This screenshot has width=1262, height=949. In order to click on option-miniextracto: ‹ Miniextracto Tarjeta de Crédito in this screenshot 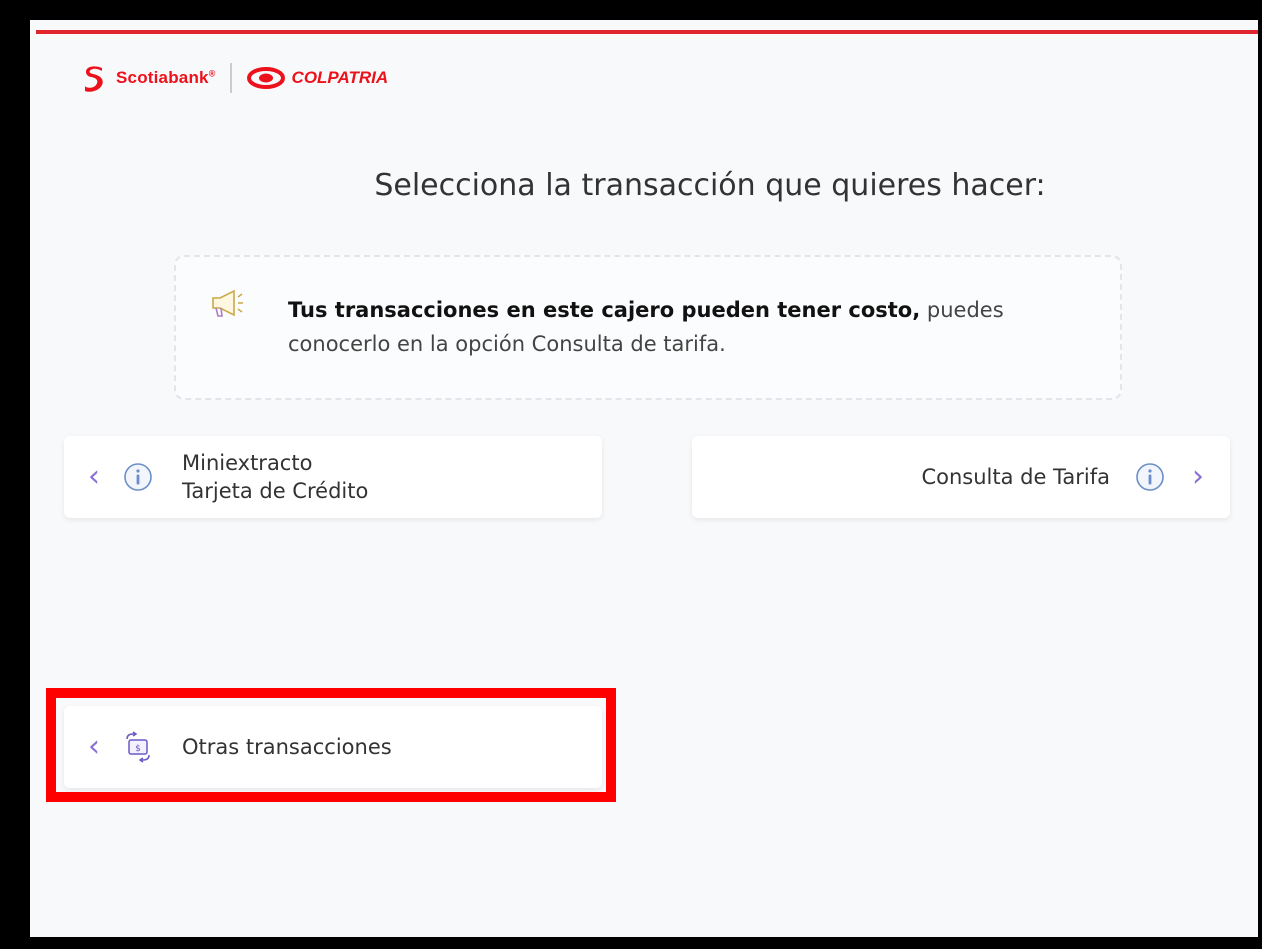, I will do `click(333, 477)`.